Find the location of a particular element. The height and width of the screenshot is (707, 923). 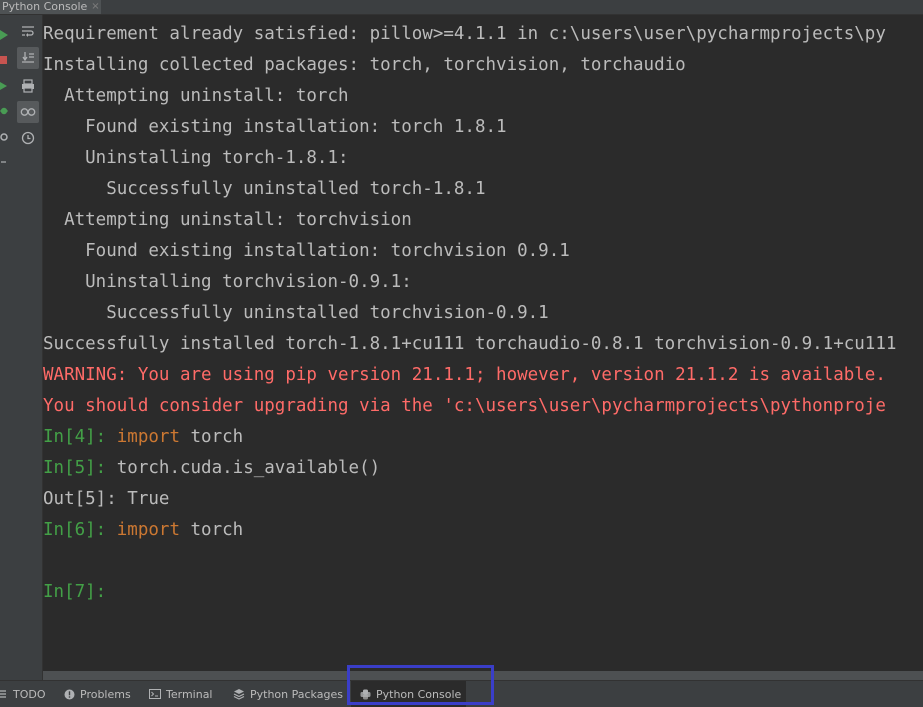

tab-problems-label: Problems is located at coordinates (105, 694).